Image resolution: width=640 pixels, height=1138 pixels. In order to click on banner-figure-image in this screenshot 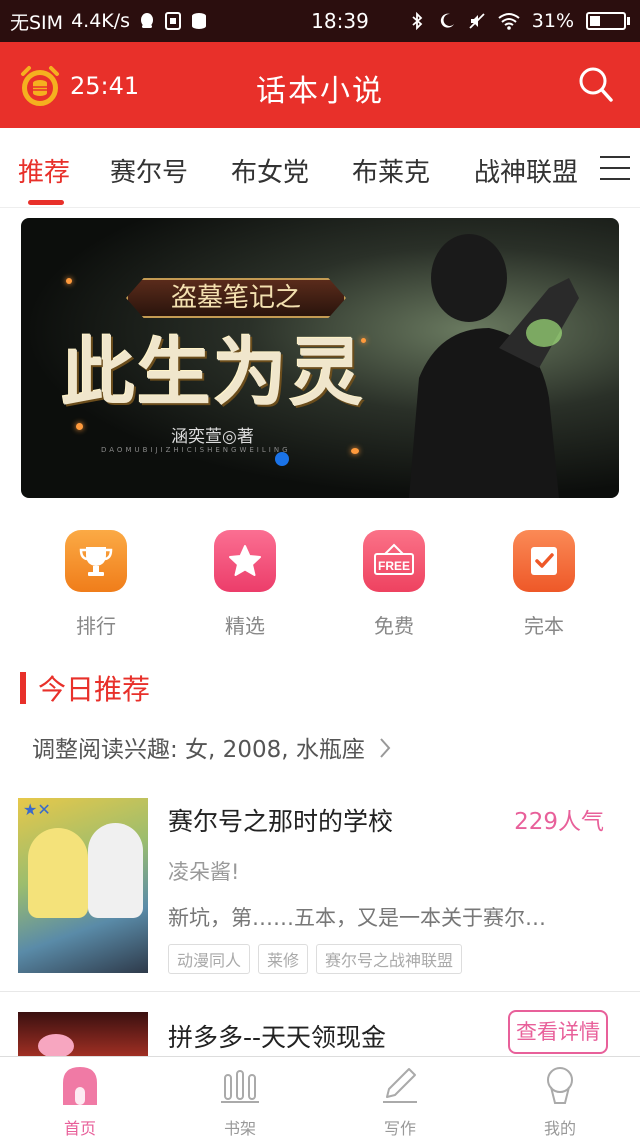, I will do `click(494, 366)`.